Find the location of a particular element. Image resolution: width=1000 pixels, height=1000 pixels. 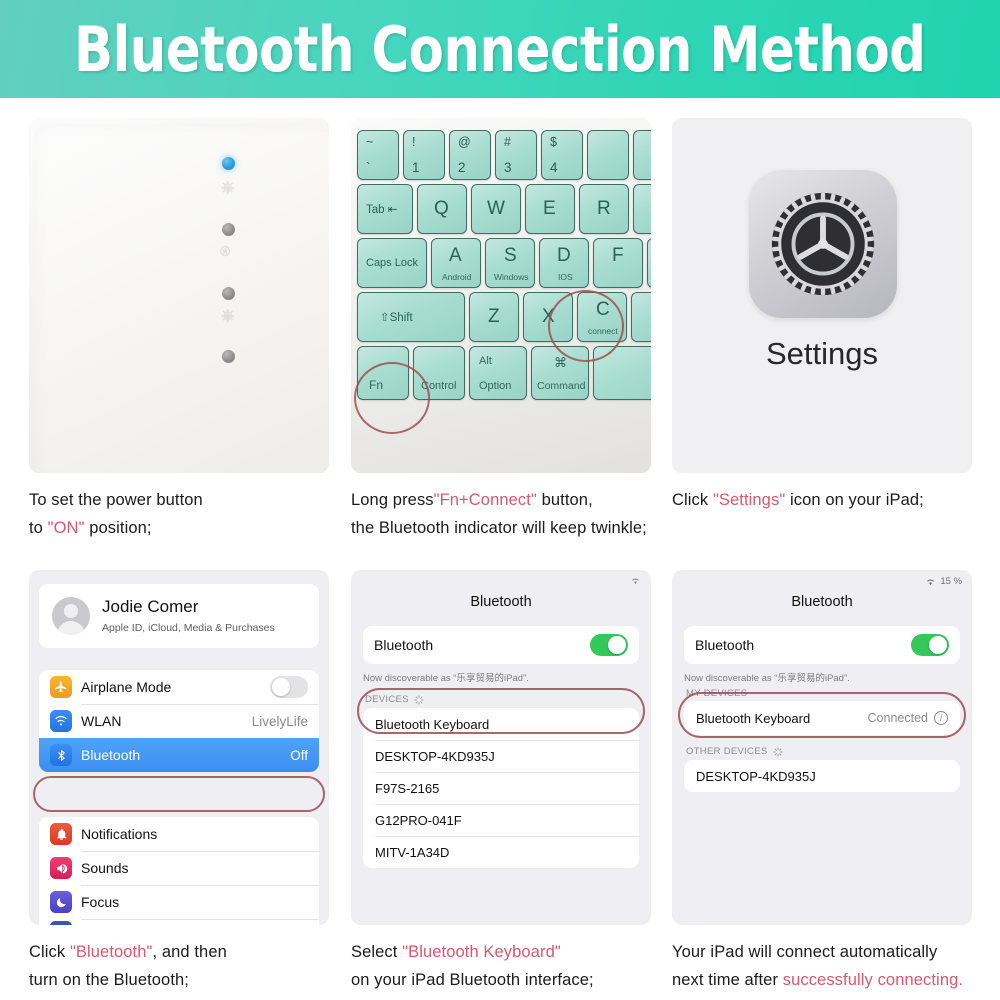

caps-glyph-icon: ⍟ is located at coordinates (225, 251).